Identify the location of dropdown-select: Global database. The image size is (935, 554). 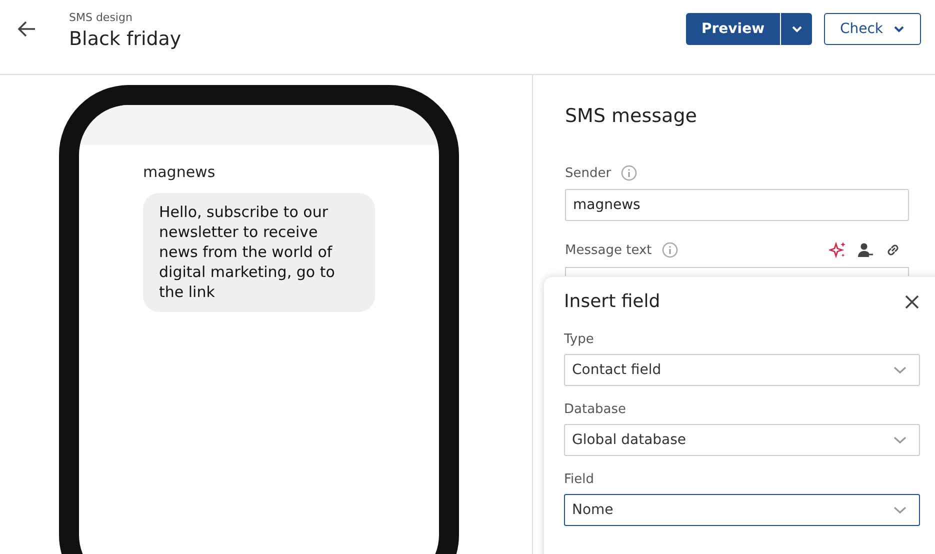
(742, 440).